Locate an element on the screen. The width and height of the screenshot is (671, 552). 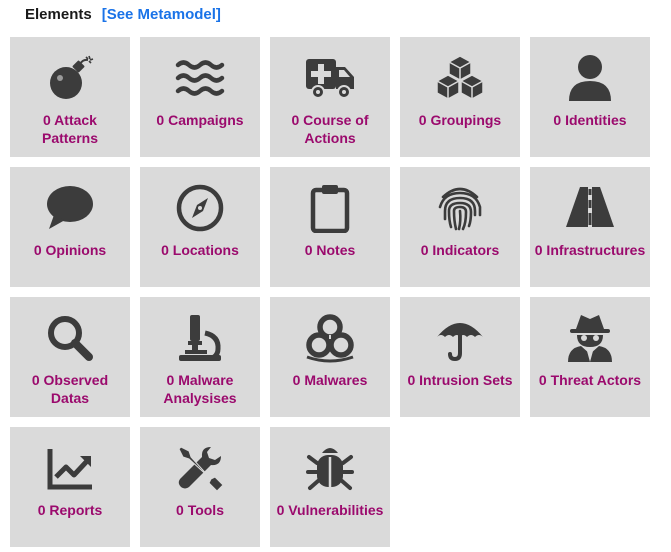
tile-label: 0 Course of Actions is located at coordinates (330, 129).